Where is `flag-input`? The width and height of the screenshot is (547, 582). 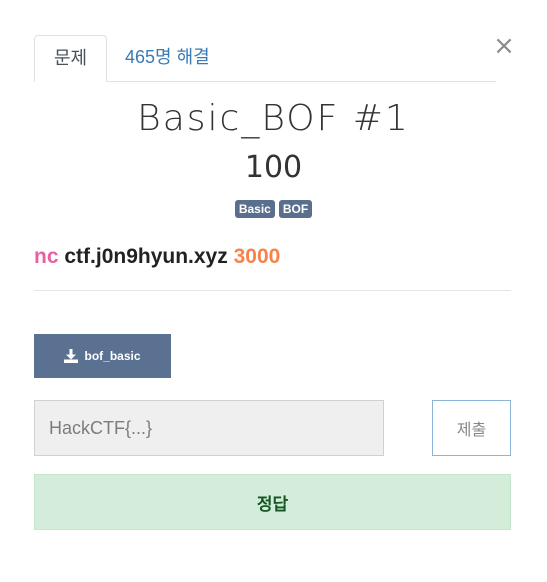
flag-input is located at coordinates (209, 428).